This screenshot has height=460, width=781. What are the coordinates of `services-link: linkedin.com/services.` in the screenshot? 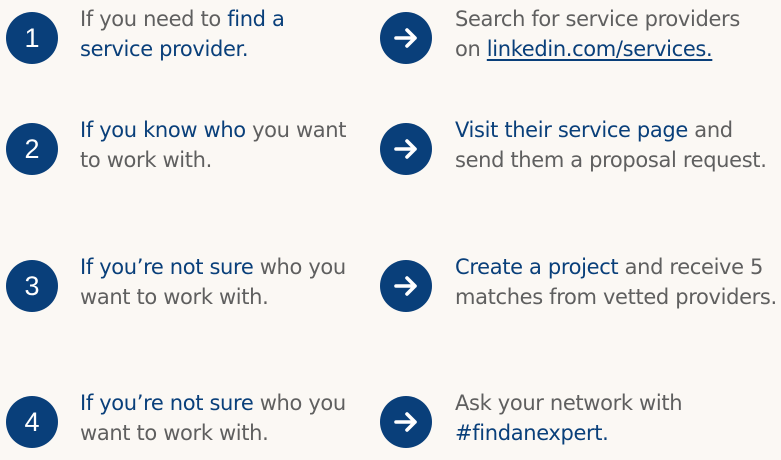 It's located at (600, 49).